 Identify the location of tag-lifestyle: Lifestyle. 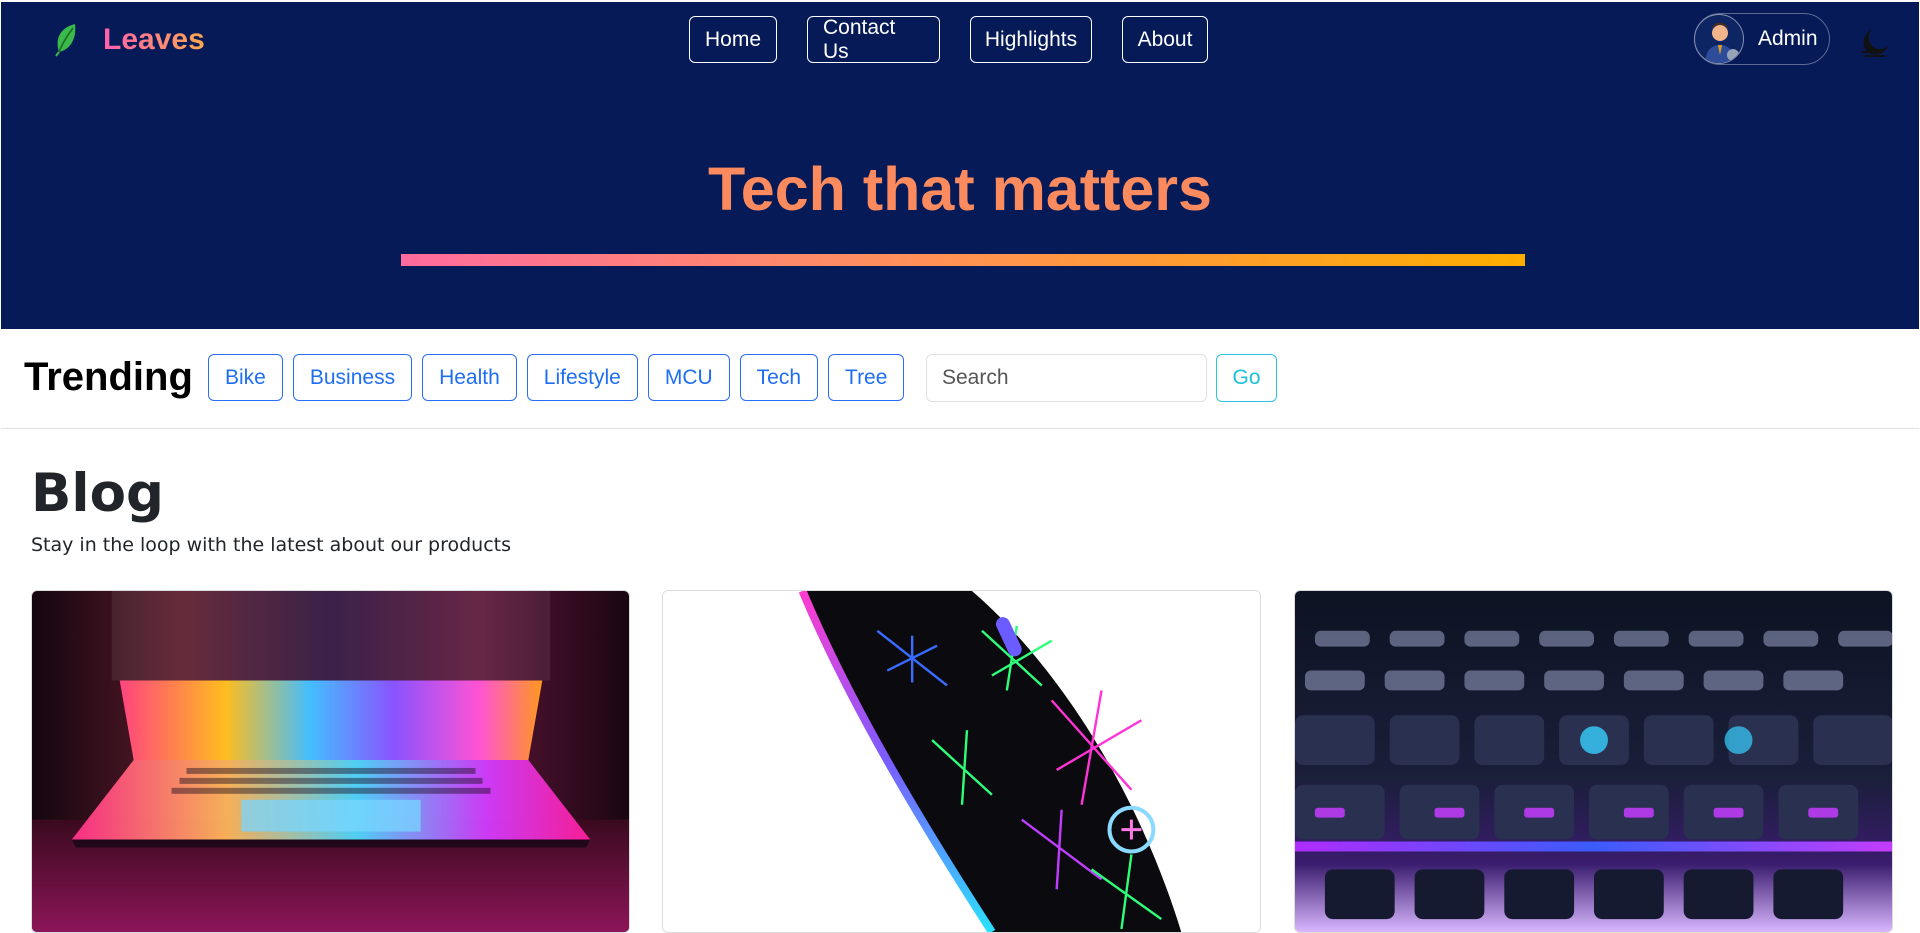
(582, 377).